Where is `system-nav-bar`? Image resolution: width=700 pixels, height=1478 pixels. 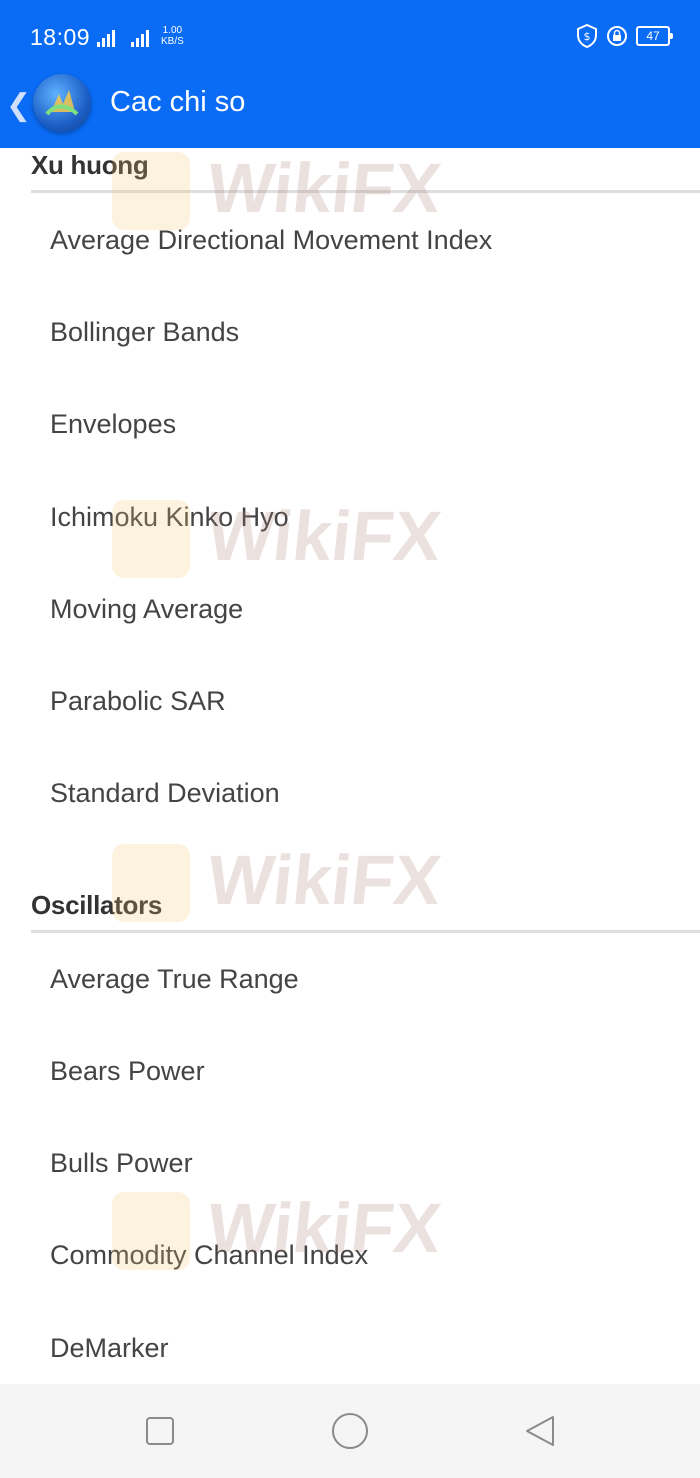
system-nav-bar is located at coordinates (350, 1431).